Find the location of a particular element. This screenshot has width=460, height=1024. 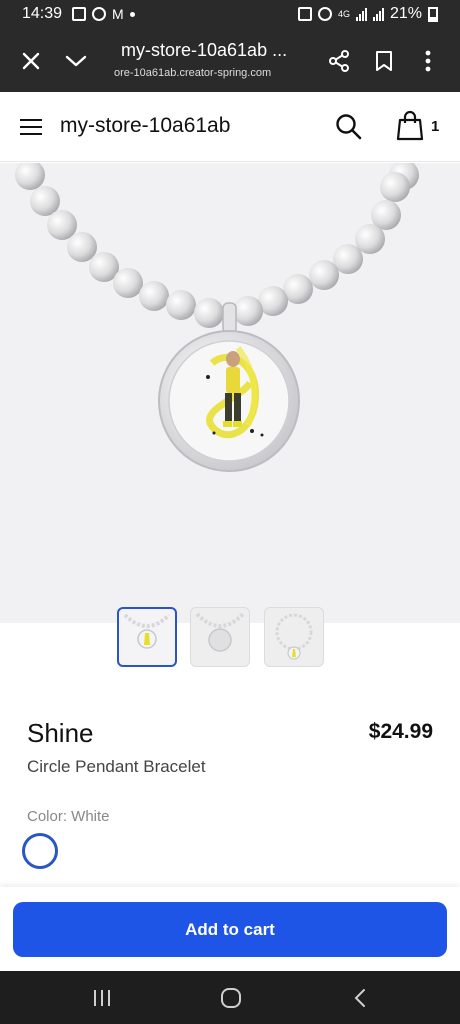

product-subtitle: Circle Pendant Bracelet is located at coordinates (116, 766).